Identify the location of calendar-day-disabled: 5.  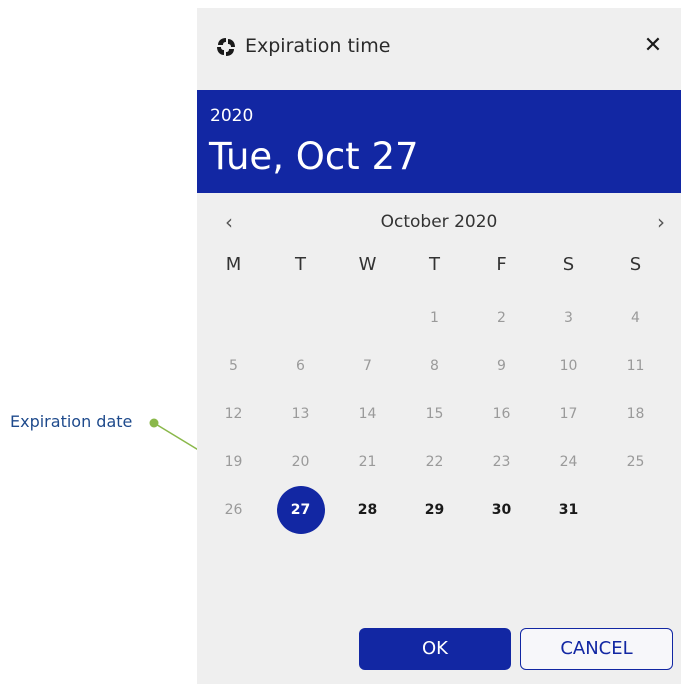
(233, 366).